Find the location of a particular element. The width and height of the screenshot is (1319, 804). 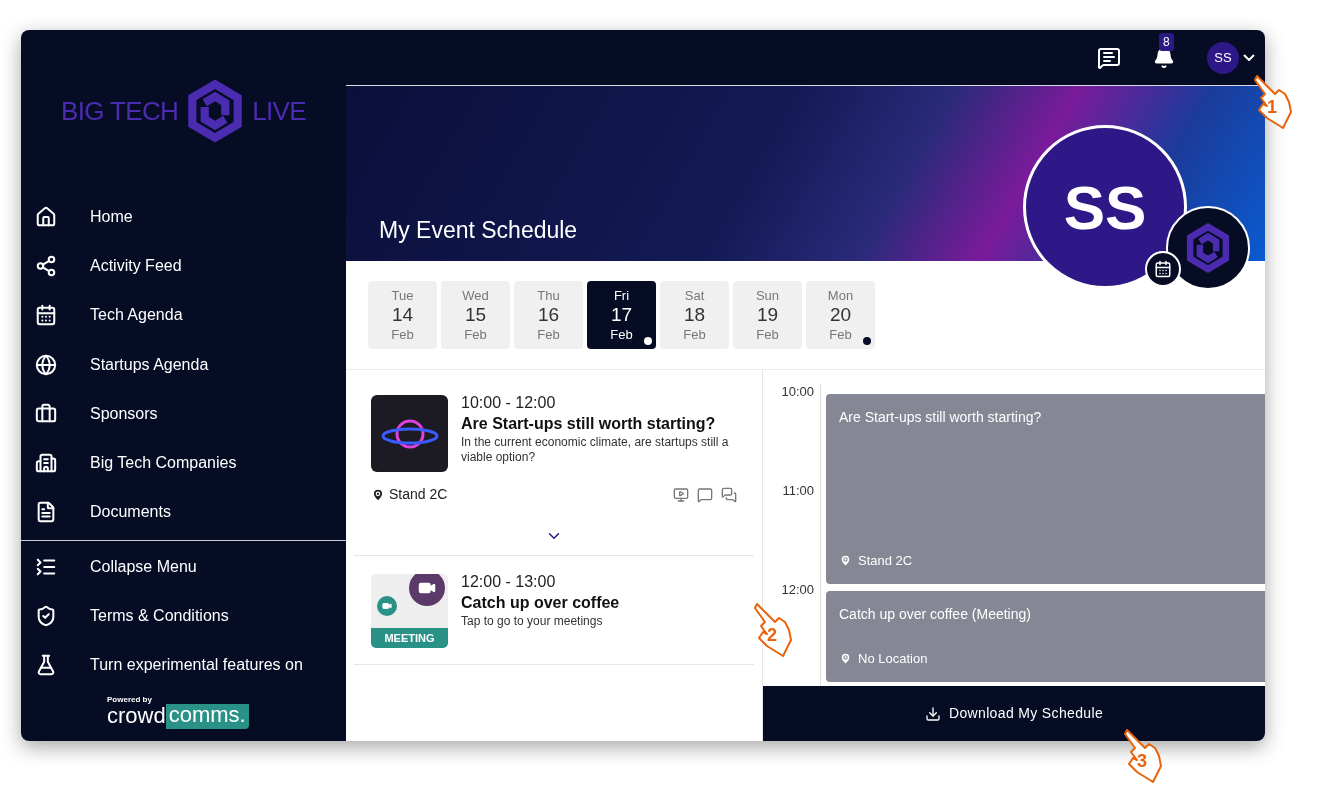

download-schedule-button: Download My Schedule is located at coordinates (1014, 713).